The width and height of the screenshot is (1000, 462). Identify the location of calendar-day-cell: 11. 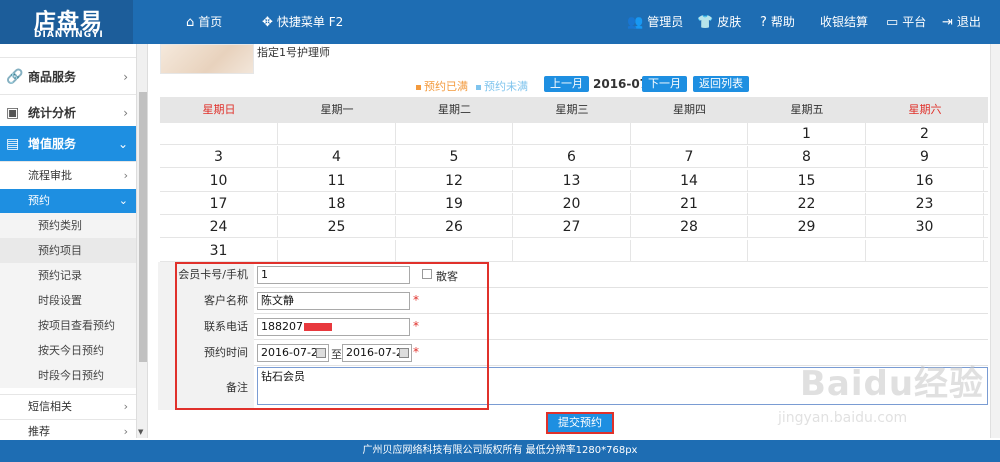
(337, 180).